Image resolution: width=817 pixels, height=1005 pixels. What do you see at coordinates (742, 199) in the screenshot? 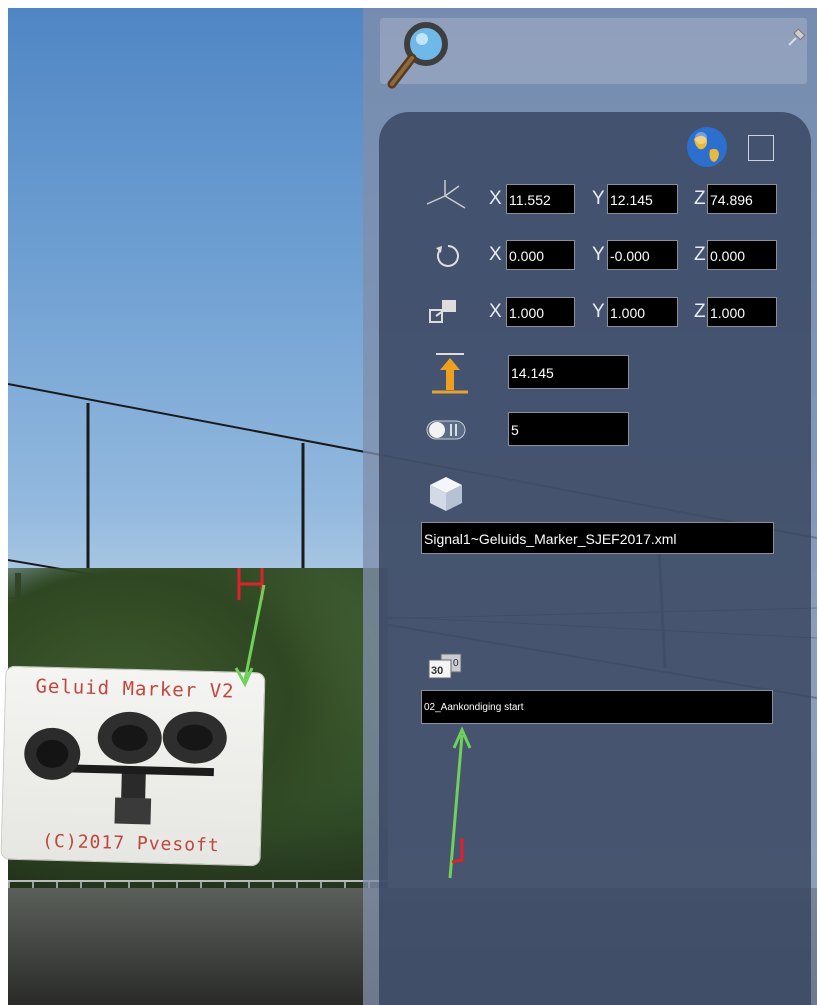
I see `pos-z-field: 74.896` at bounding box center [742, 199].